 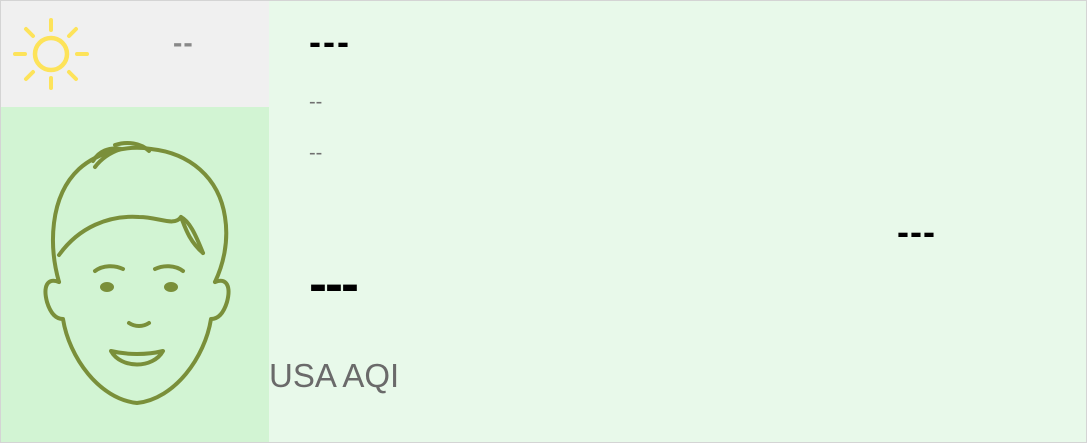 What do you see at coordinates (183, 42) in the screenshot?
I see `temperature: --` at bounding box center [183, 42].